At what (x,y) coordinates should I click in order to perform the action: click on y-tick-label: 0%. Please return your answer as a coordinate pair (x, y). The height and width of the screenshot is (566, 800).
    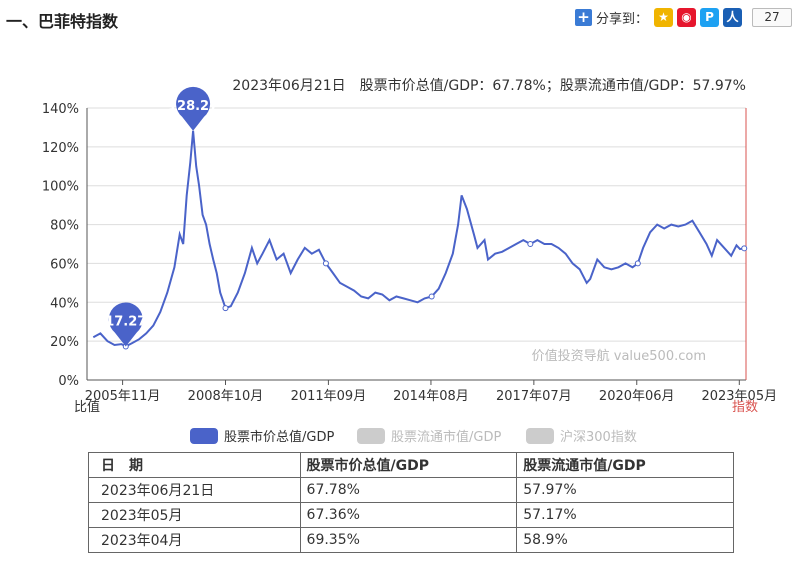
    Looking at the image, I should click on (68, 381).